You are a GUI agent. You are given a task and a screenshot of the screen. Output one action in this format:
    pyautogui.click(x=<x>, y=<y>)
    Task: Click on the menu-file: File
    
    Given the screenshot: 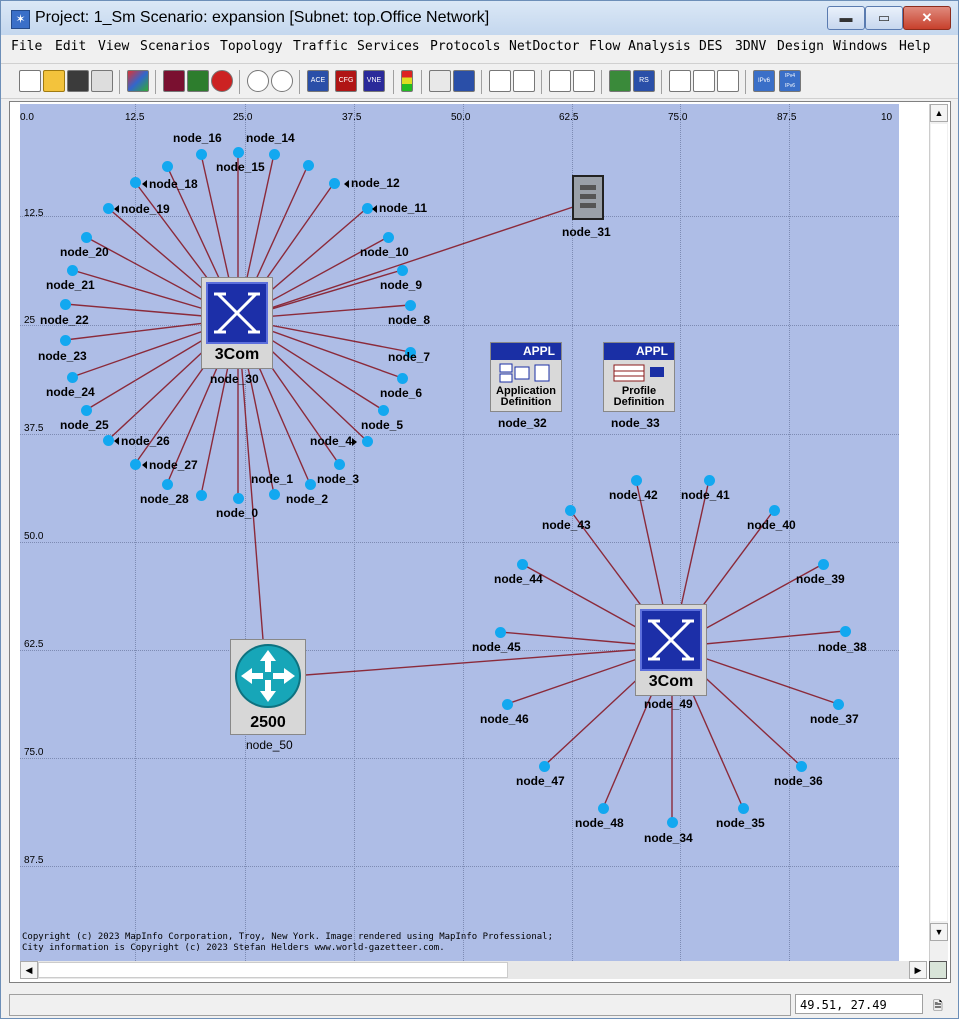 What is the action you would take?
    pyautogui.click(x=26, y=46)
    